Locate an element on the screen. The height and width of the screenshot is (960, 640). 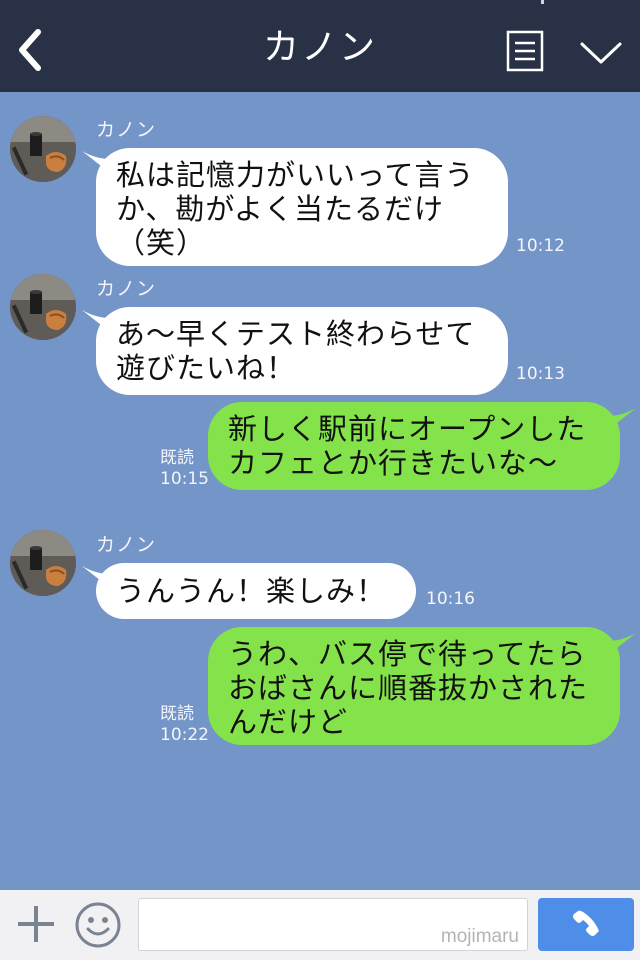
input-bar: mojimaru is located at coordinates (320, 925).